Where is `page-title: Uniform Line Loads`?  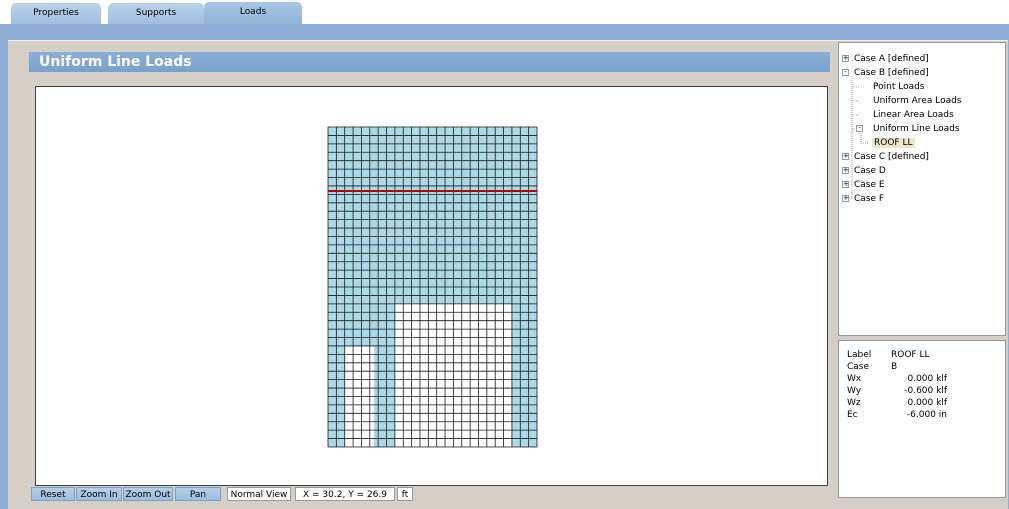 page-title: Uniform Line Loads is located at coordinates (429, 62).